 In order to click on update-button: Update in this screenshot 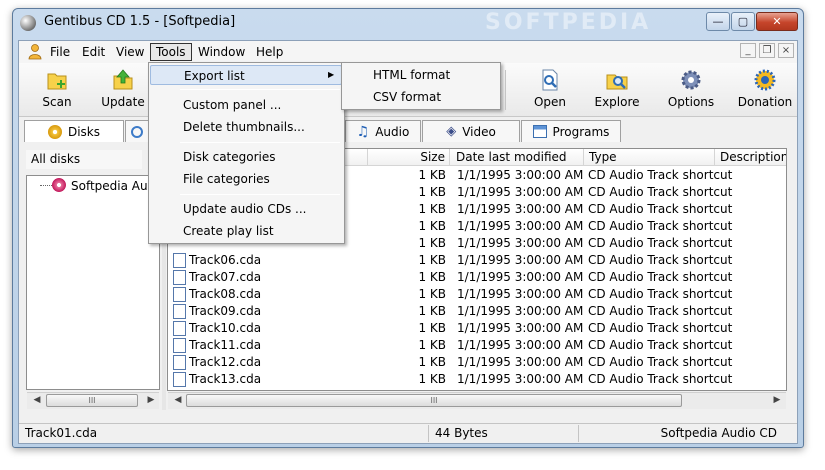, I will do `click(123, 90)`.